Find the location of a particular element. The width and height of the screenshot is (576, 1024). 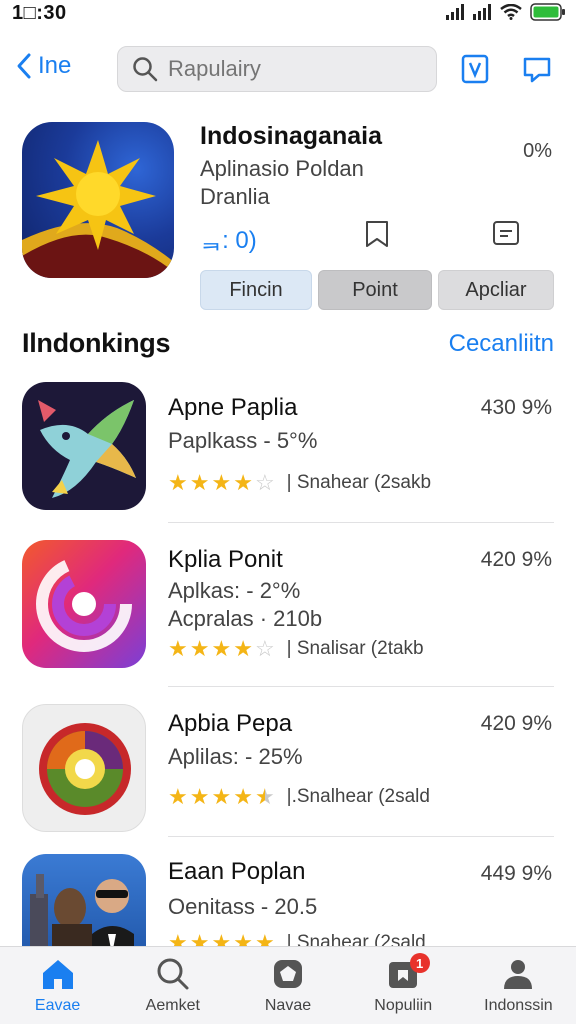

app-rating: ★ ★ ★ ★ ☆ | Snahear (2sakb is located at coordinates (299, 483).